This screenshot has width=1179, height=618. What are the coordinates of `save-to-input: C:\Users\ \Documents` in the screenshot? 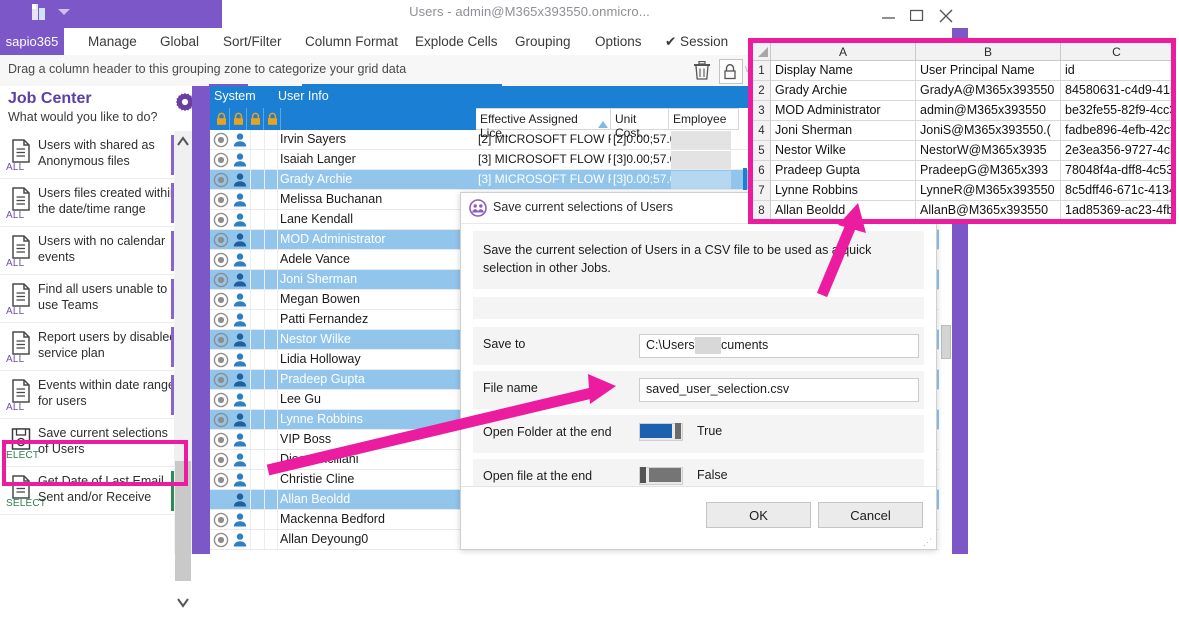 It's located at (779, 346).